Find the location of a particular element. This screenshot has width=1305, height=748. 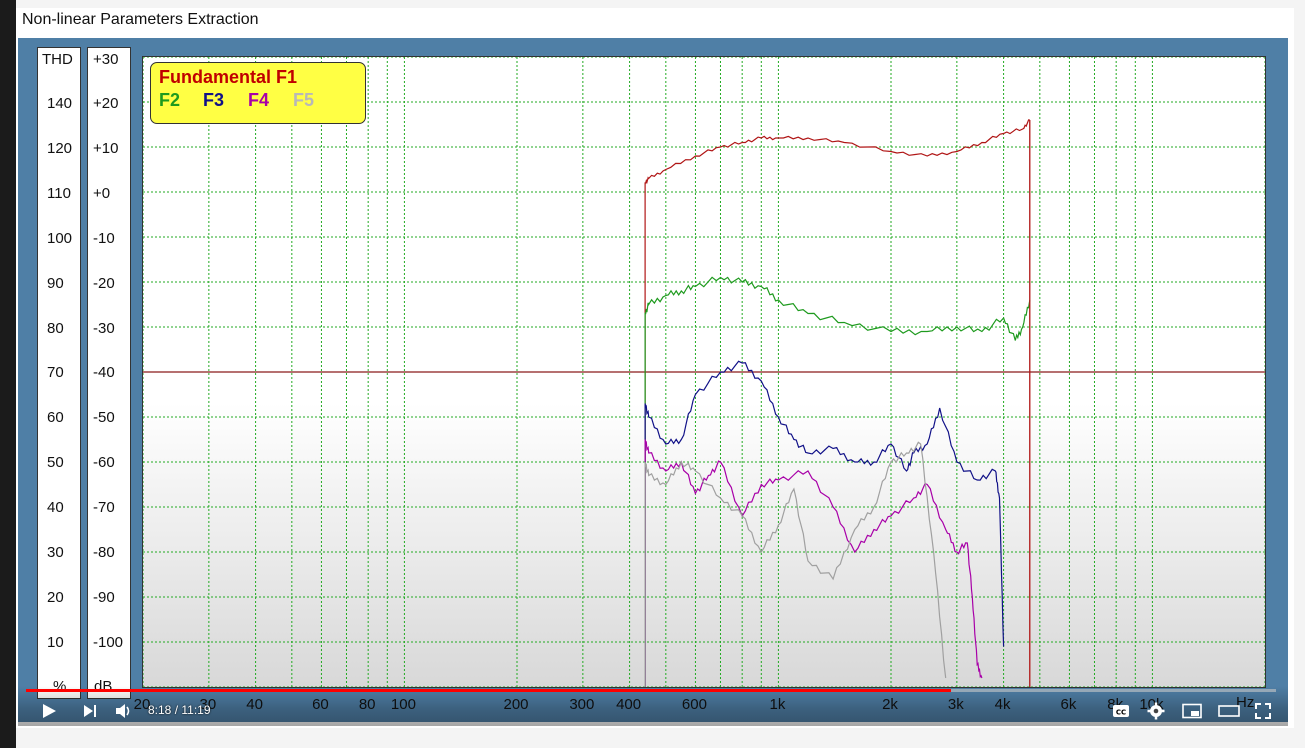

thd-scale-label: 30 is located at coordinates (55, 552).